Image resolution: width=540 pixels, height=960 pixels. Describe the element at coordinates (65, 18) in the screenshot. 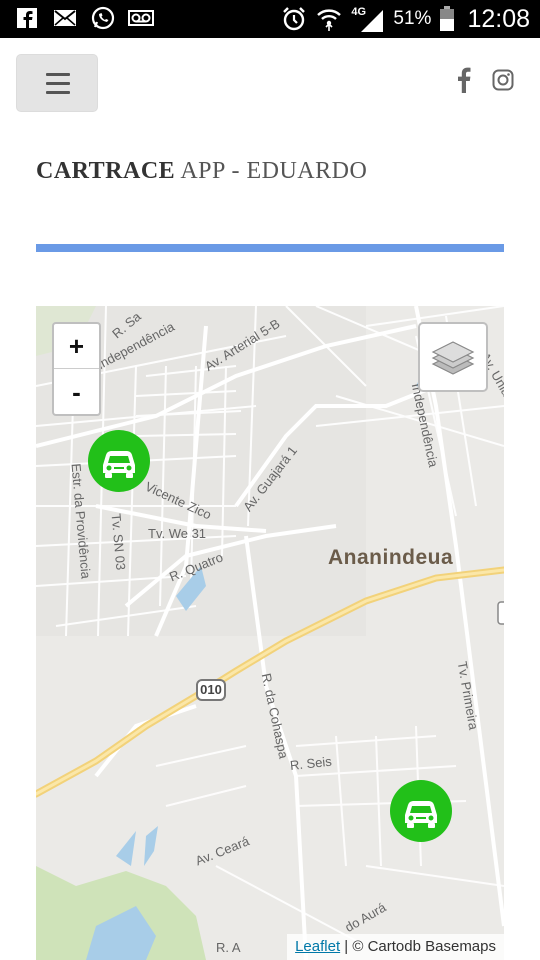

I see `email-icon` at that location.